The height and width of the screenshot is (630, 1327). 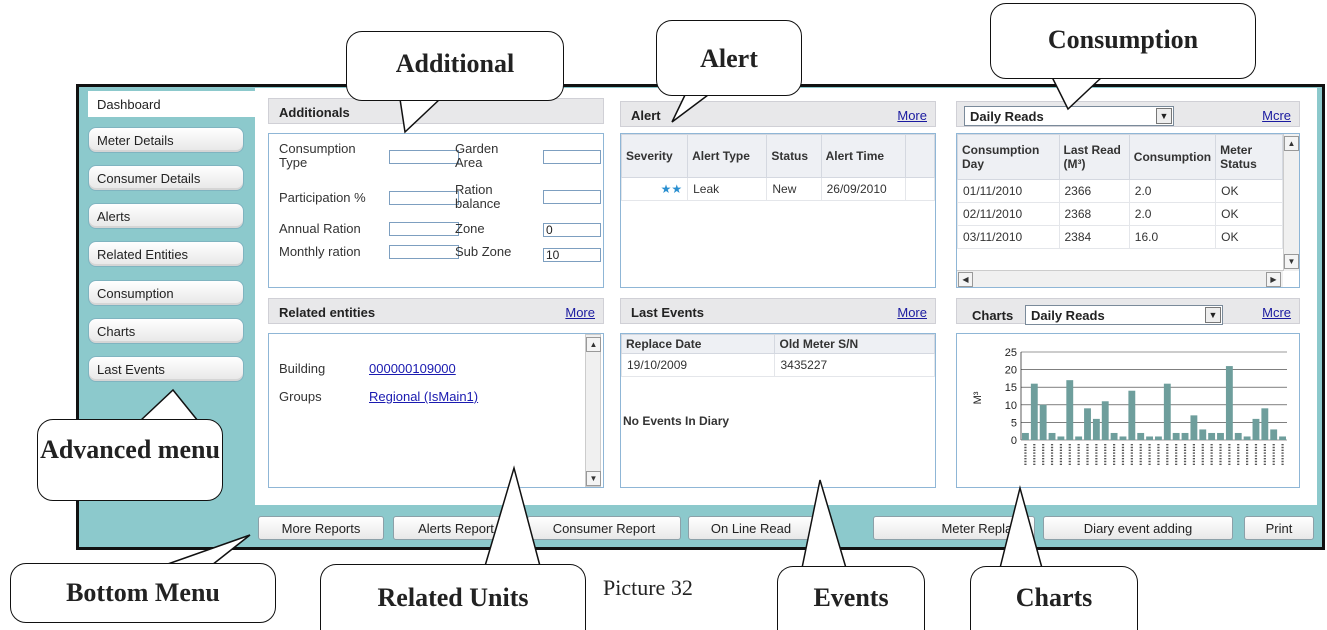 I want to click on callout-consumption: Consumption, so click(x=1123, y=41).